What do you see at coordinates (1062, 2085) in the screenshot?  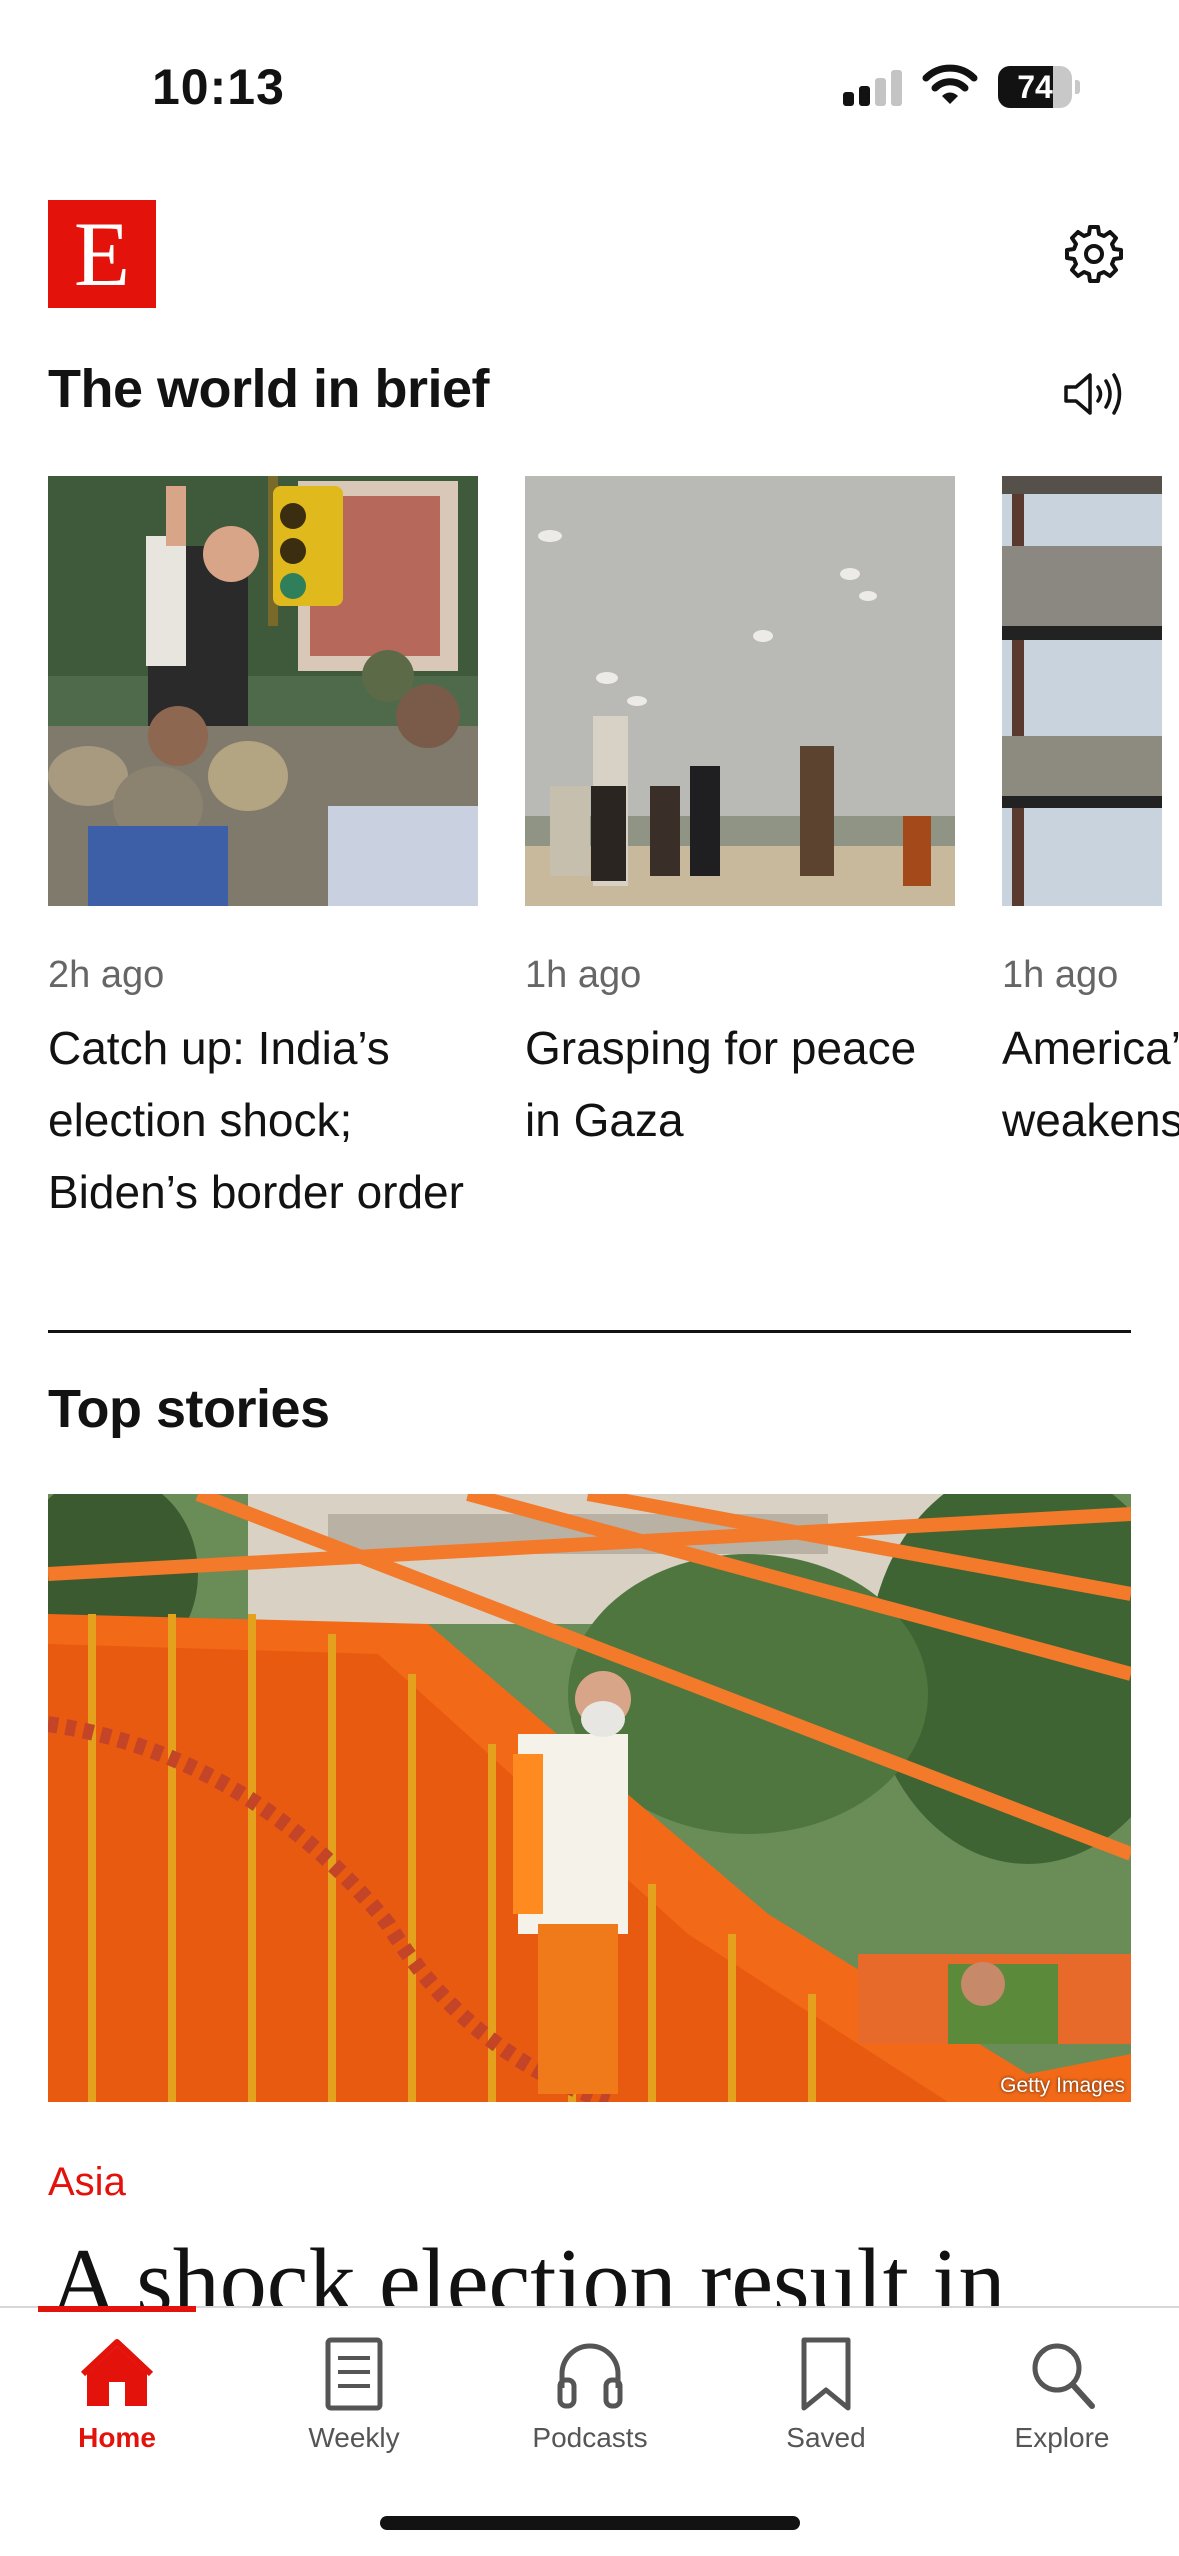 I see `image-credit: Getty Images` at bounding box center [1062, 2085].